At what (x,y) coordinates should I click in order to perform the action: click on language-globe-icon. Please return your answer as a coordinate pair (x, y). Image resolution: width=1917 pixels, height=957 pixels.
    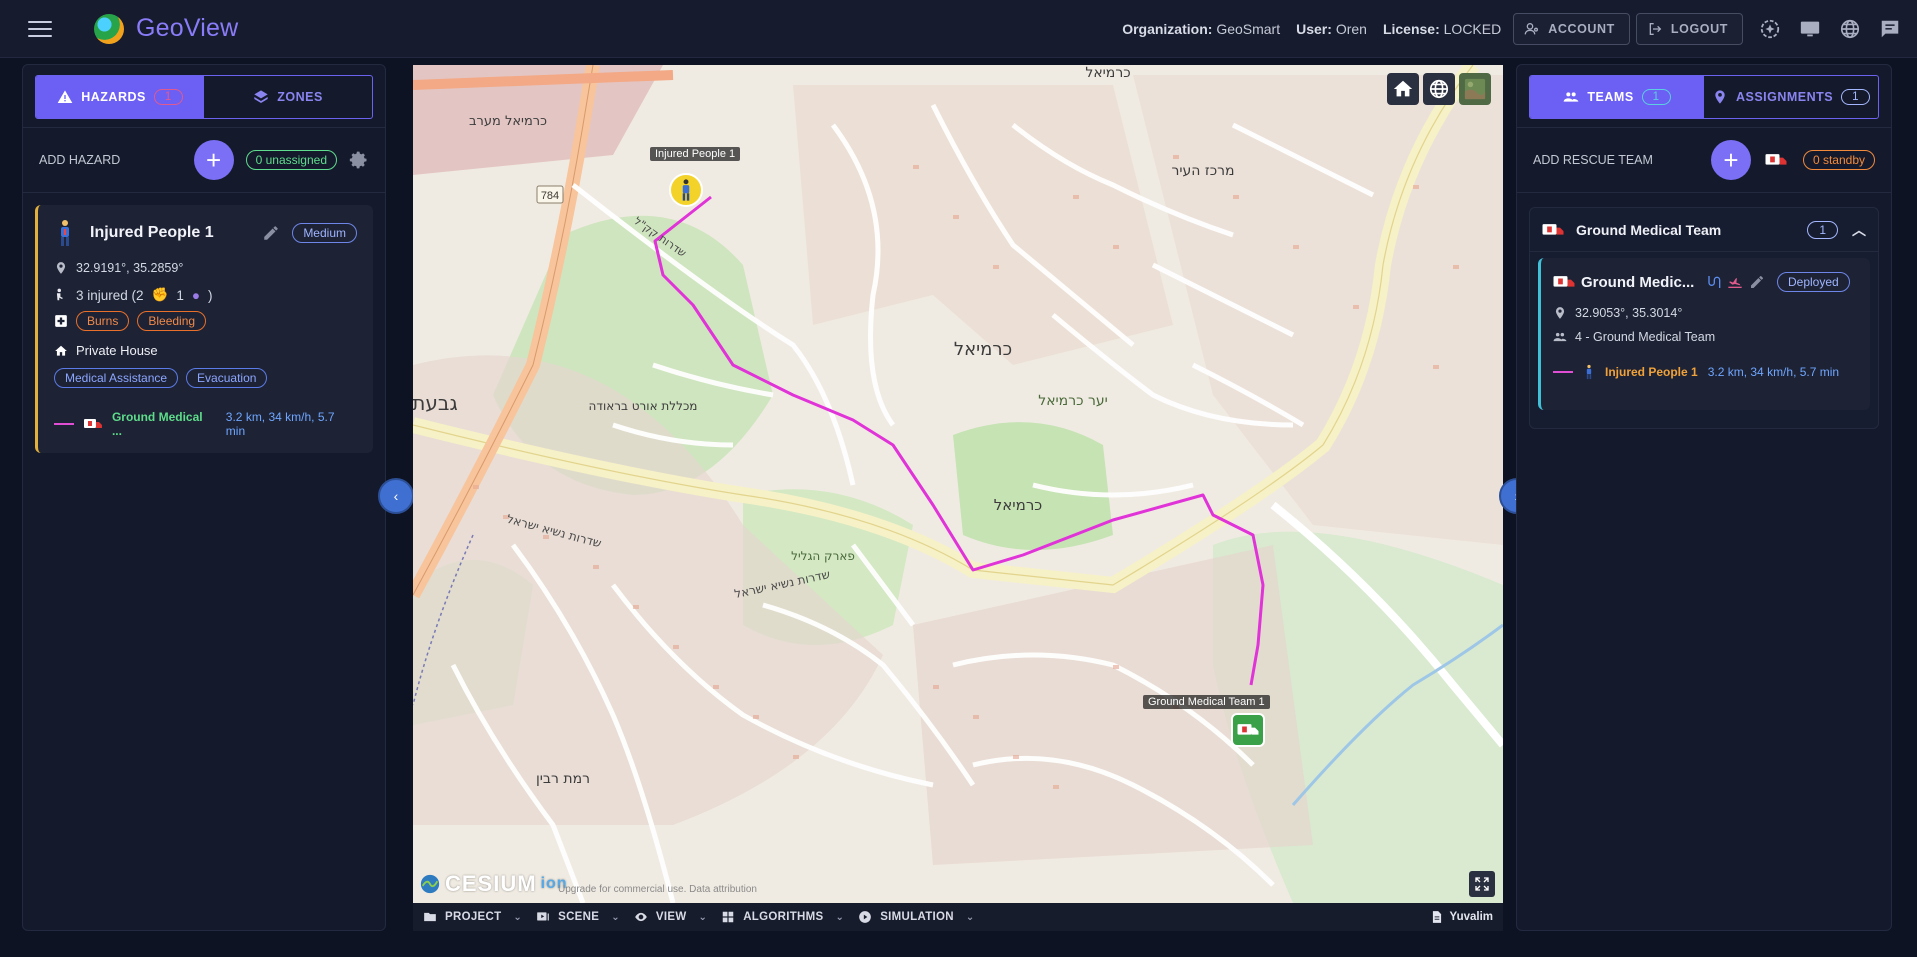
    Looking at the image, I should click on (1850, 29).